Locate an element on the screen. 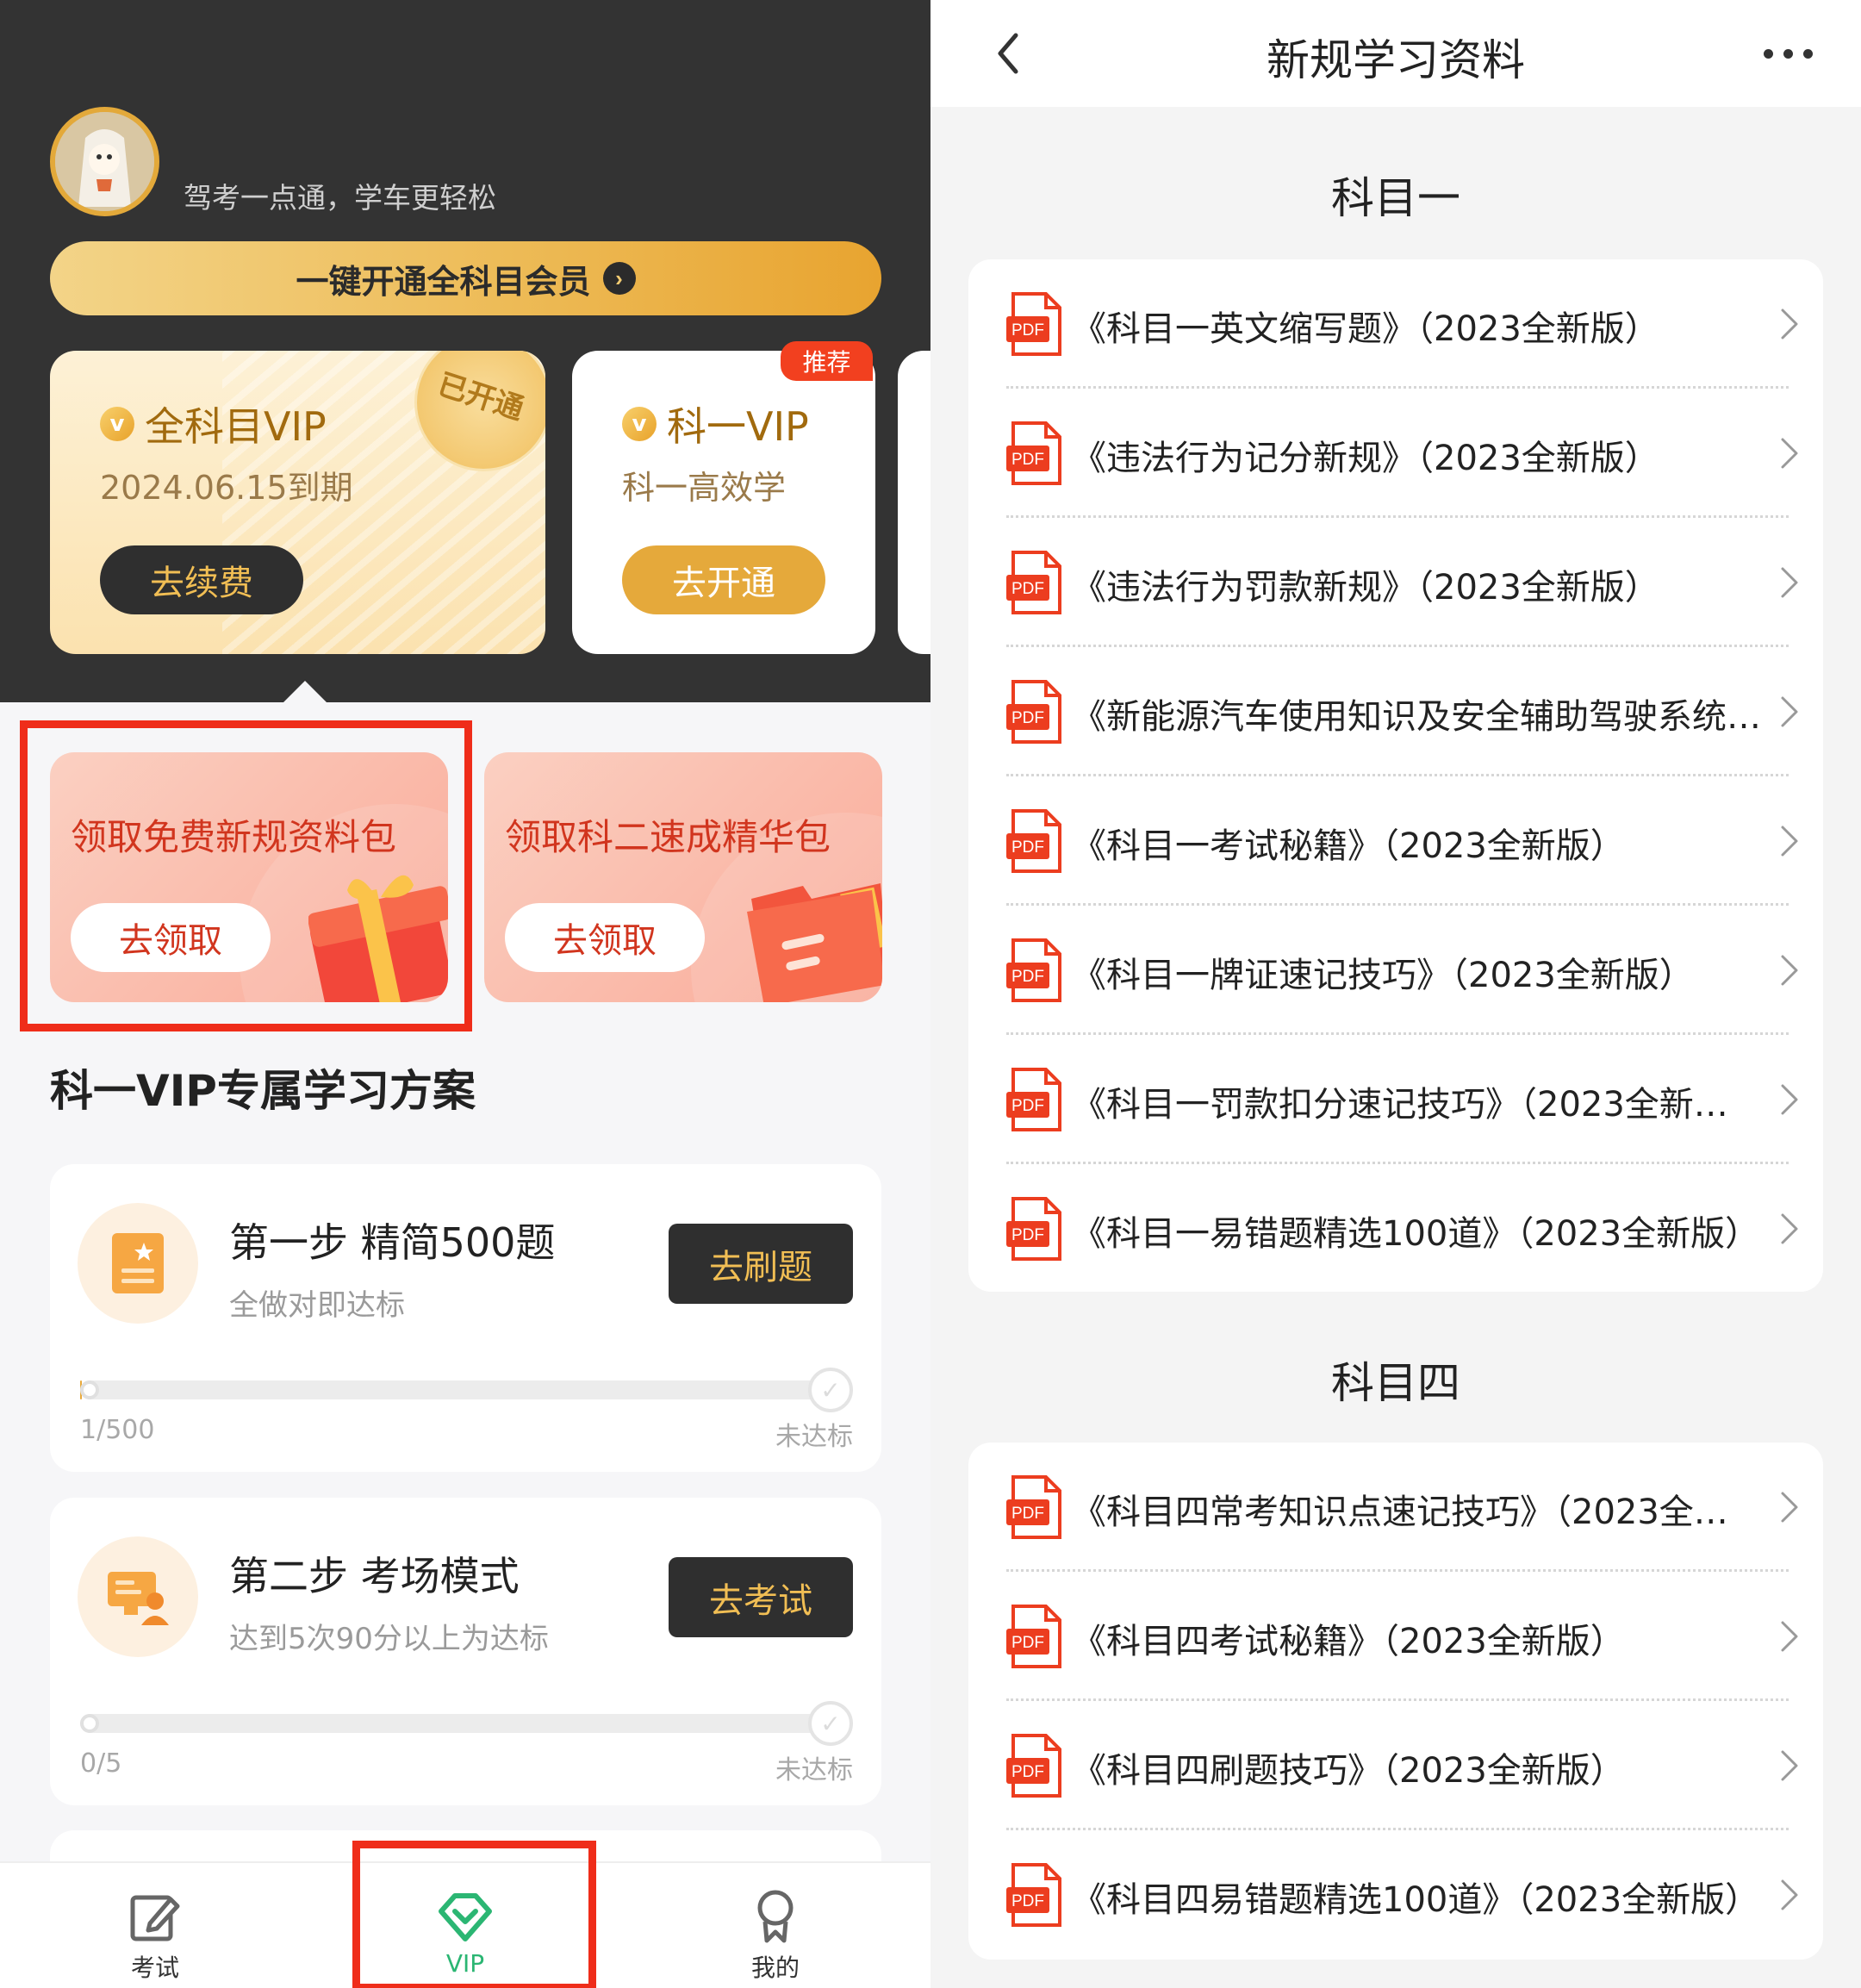  step-title: 第一步 精简500题 is located at coordinates (392, 1242).